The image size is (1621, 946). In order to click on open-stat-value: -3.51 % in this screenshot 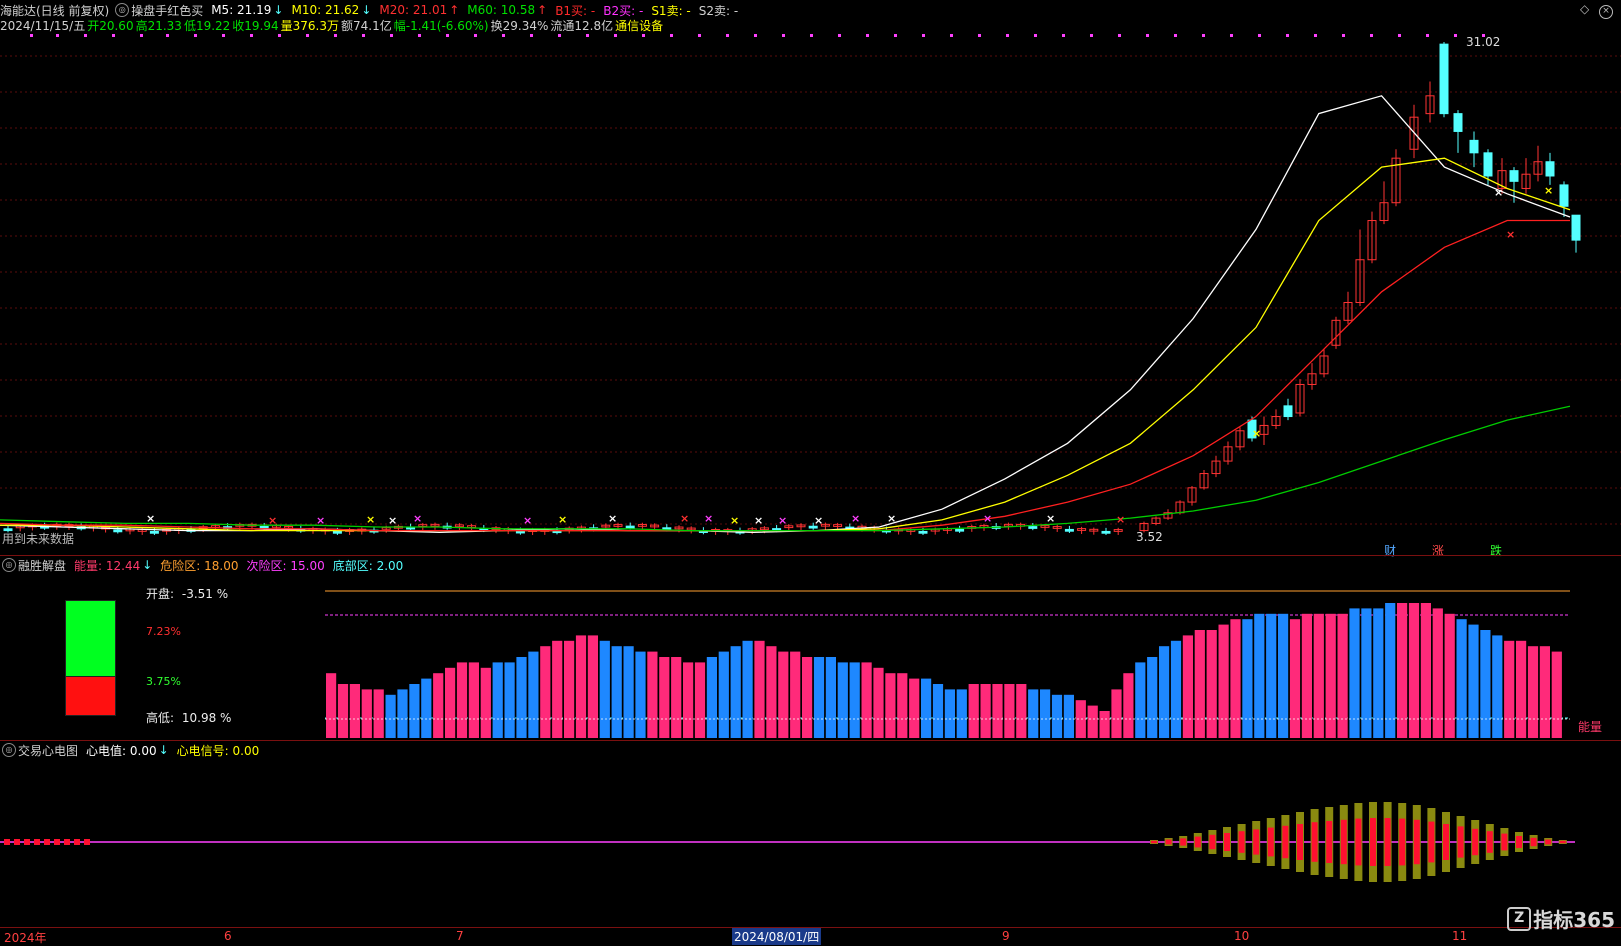, I will do `click(205, 594)`.